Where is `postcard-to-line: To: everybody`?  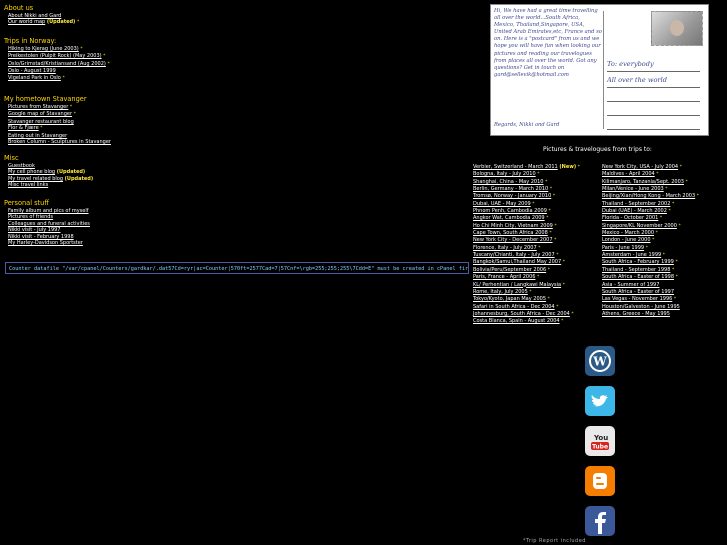
postcard-to-line: To: everybody is located at coordinates (653, 66).